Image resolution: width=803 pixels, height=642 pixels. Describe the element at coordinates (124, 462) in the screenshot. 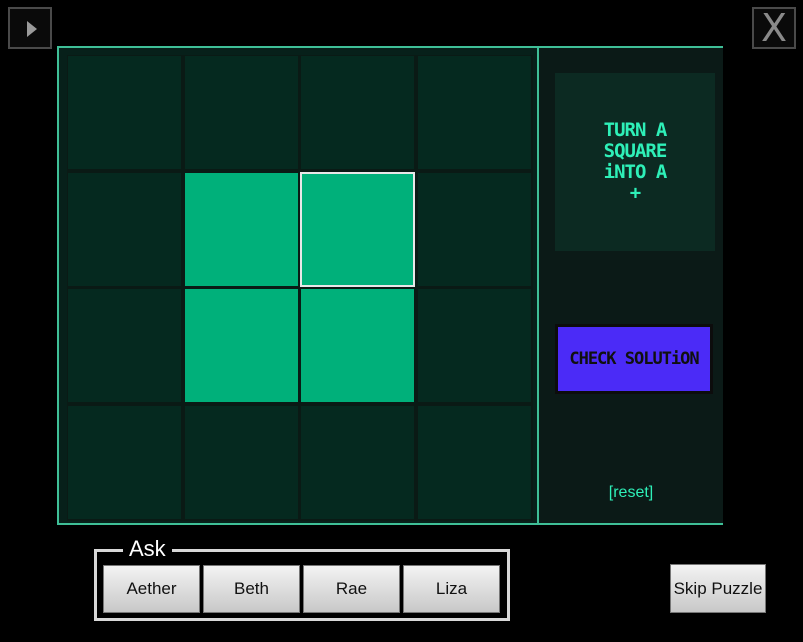

I see `grid-cell-r3-c0` at that location.